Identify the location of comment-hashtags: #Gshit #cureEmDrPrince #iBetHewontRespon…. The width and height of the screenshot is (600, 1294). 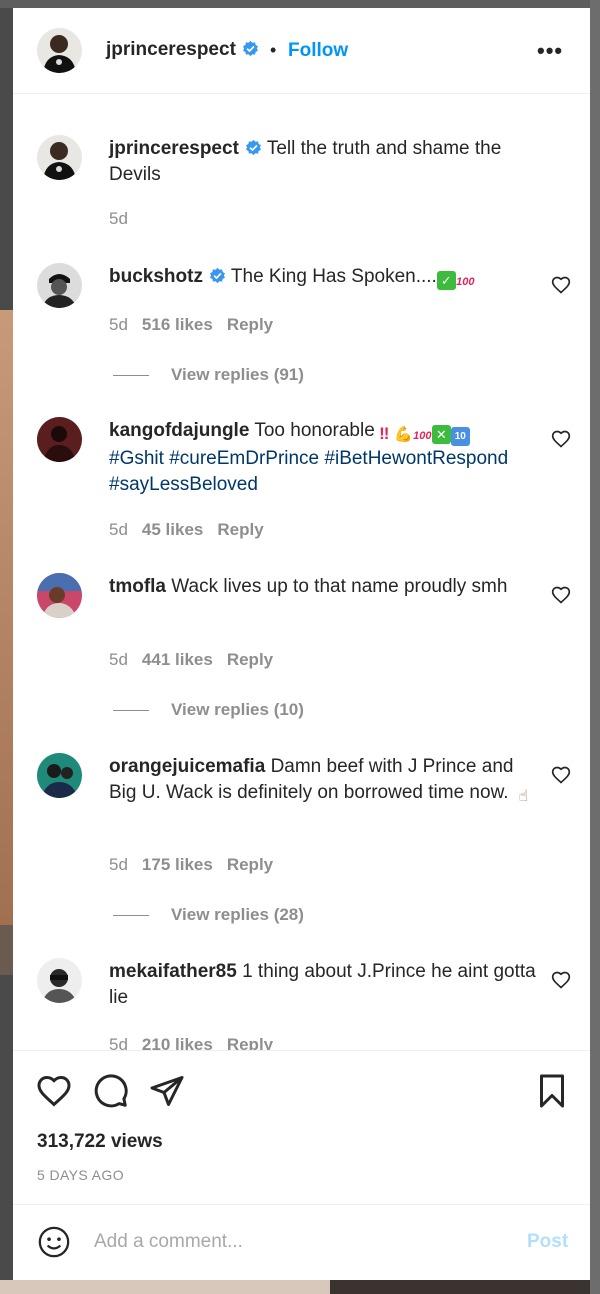
(308, 471).